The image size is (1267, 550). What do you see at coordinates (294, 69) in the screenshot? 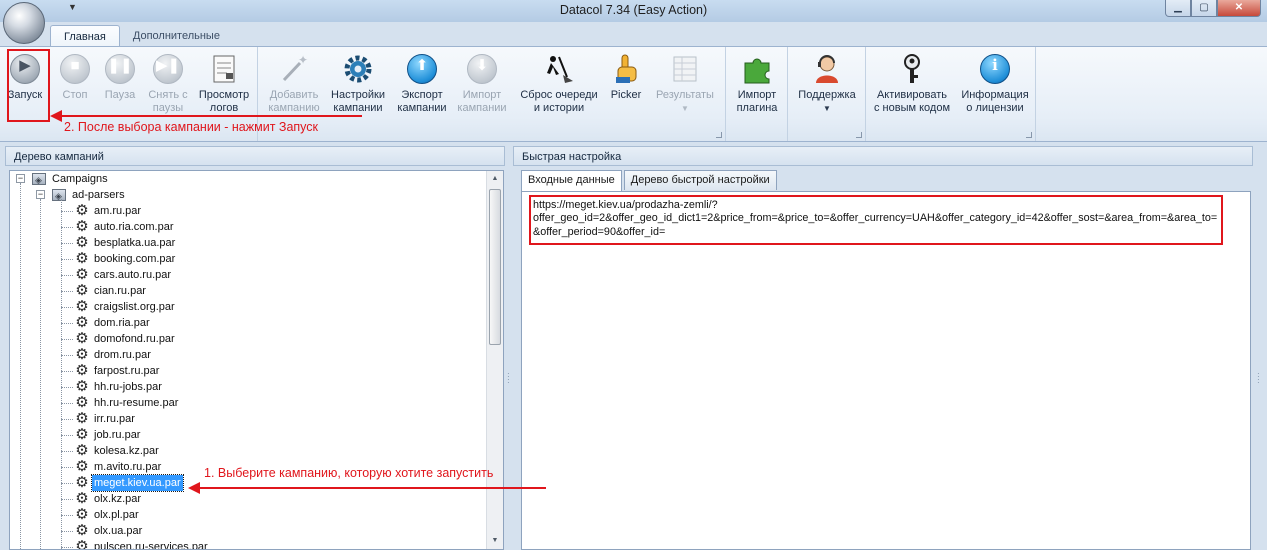
I see `magic-wand-icon: ✦` at bounding box center [294, 69].